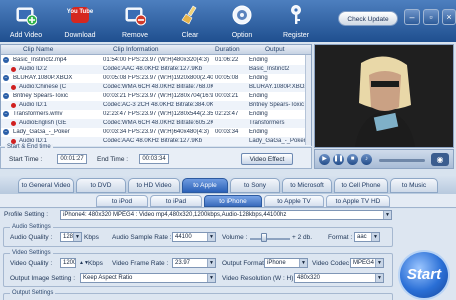  Describe the element at coordinates (153, 141) in the screenshot. I see `clip-info-cell: Codec:AAC 48.0KHz Bitrate:127.9Kb` at that location.